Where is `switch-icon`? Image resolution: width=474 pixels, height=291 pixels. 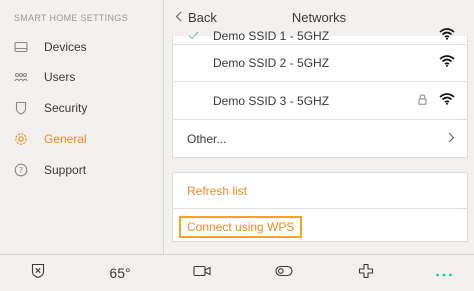 switch-icon is located at coordinates (284, 273).